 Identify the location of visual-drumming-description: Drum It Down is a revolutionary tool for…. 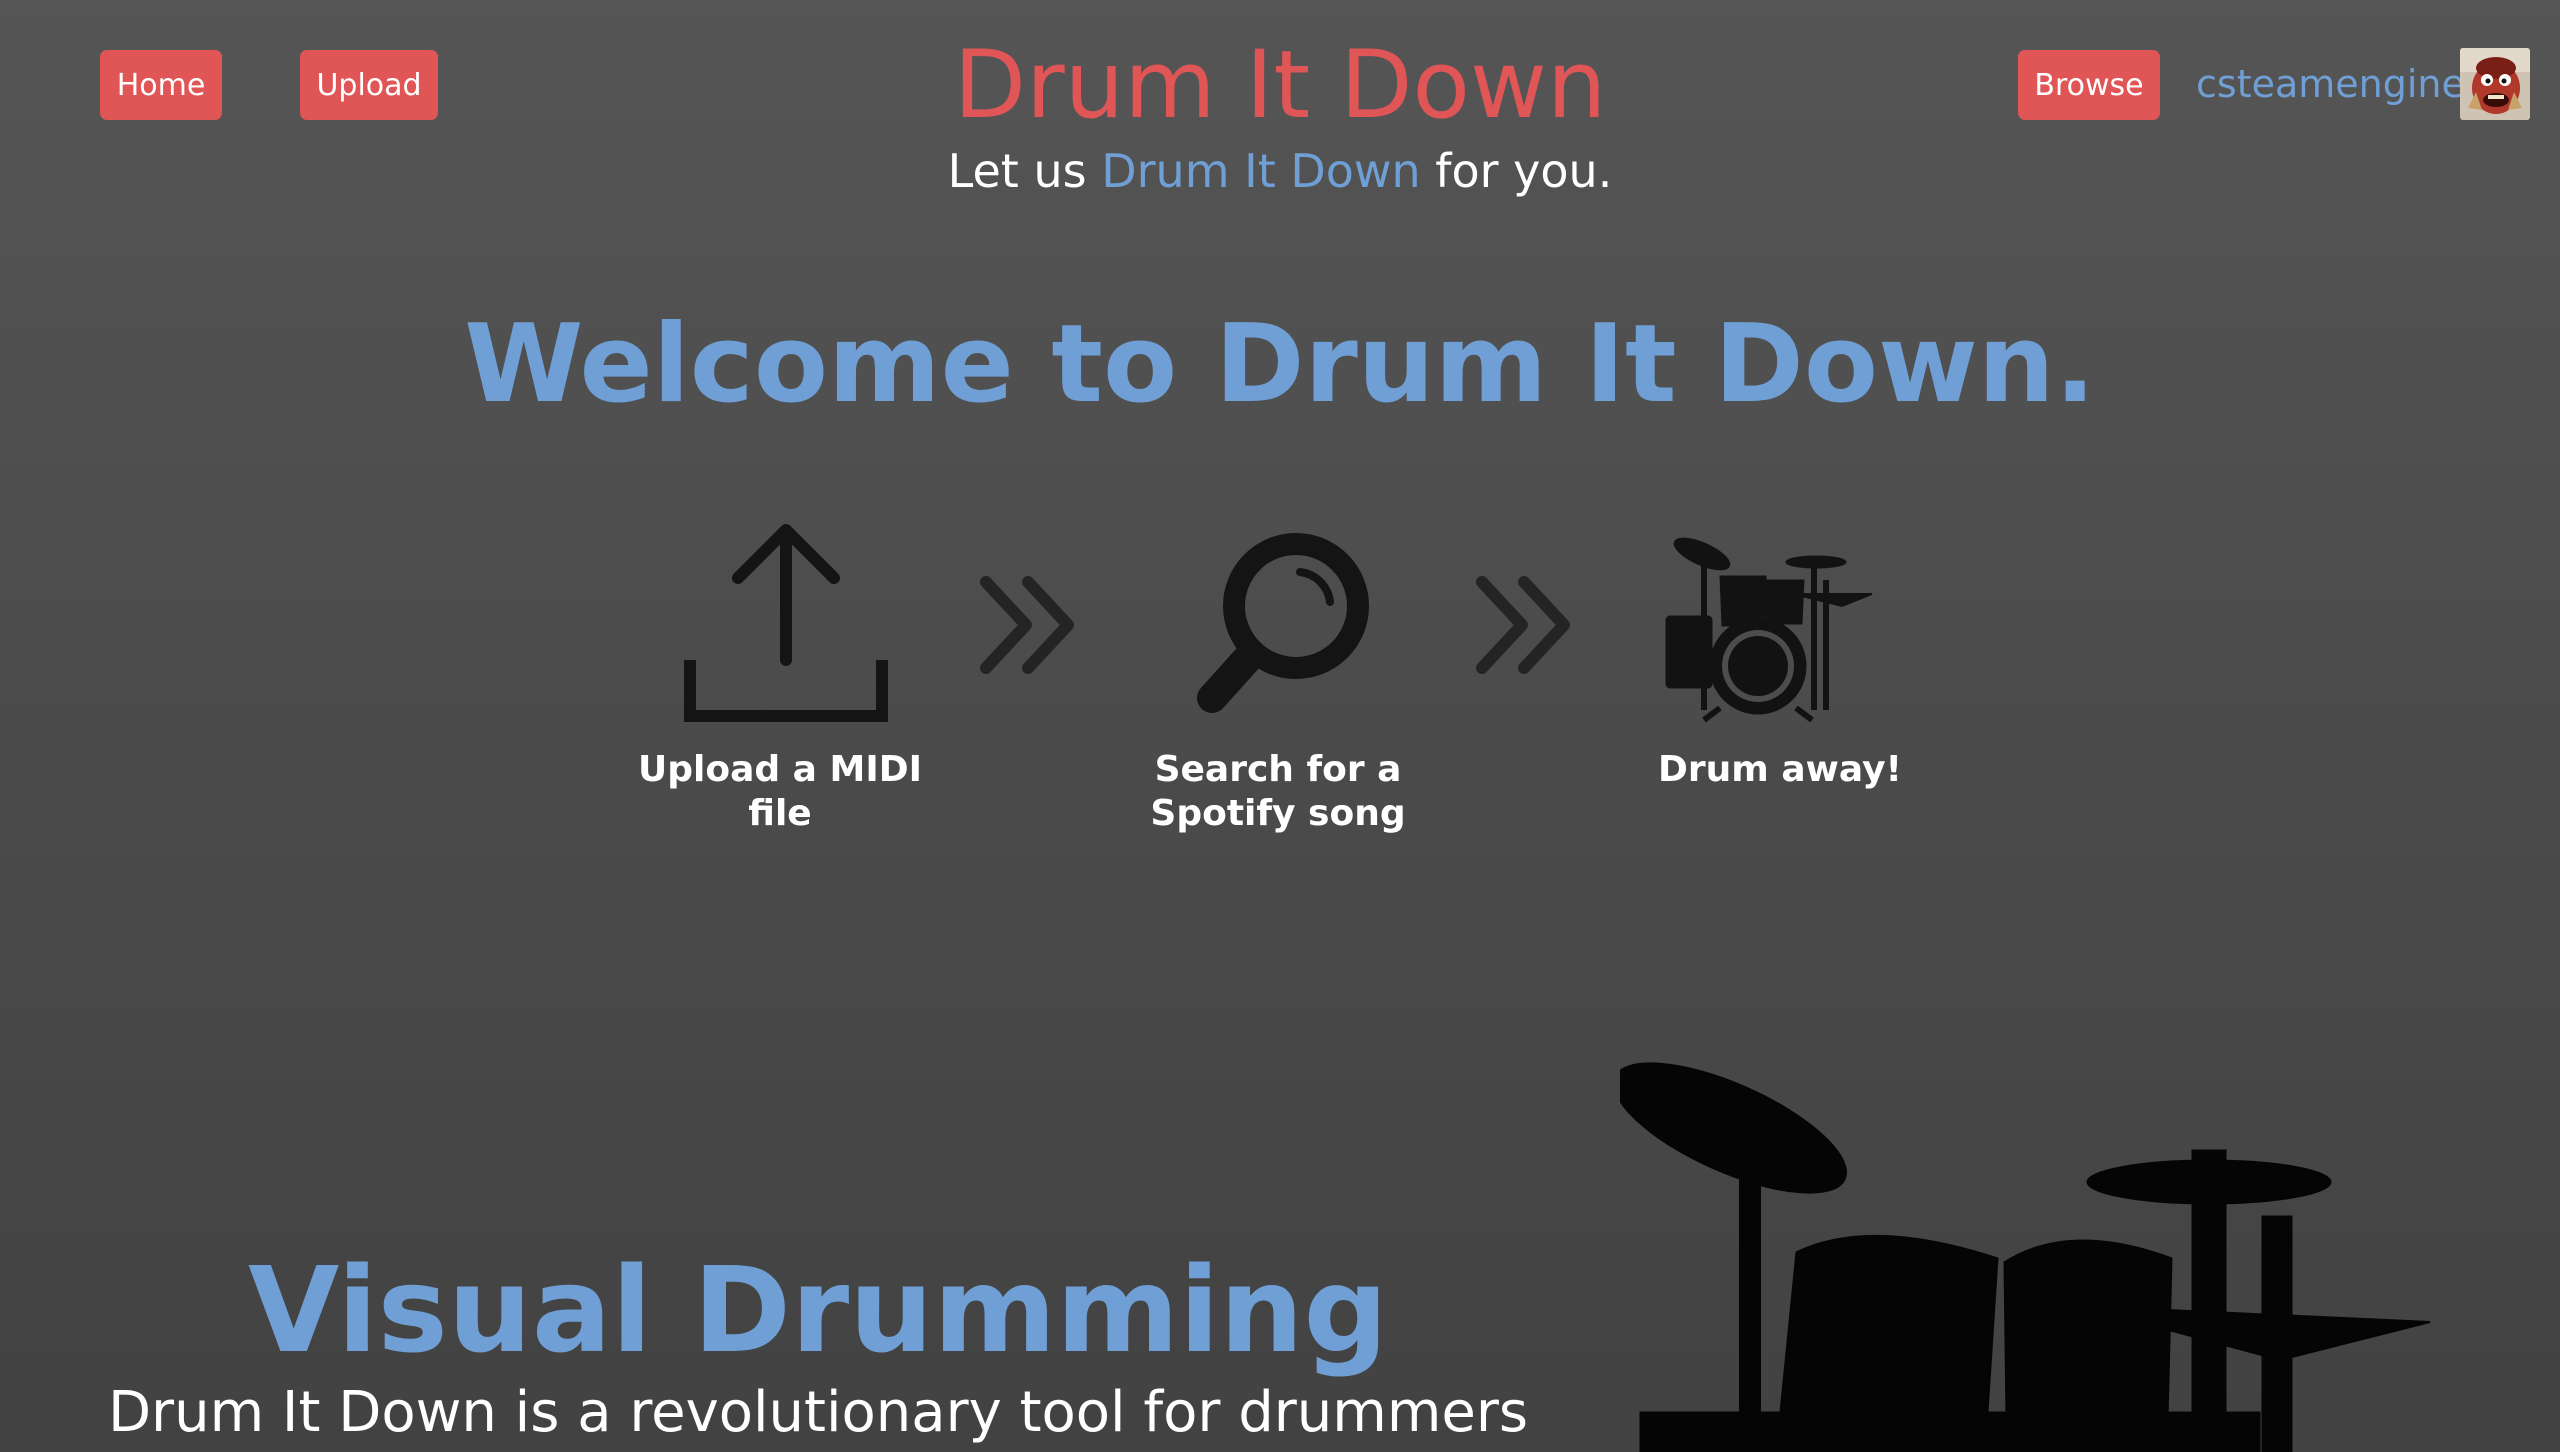
(818, 1412).